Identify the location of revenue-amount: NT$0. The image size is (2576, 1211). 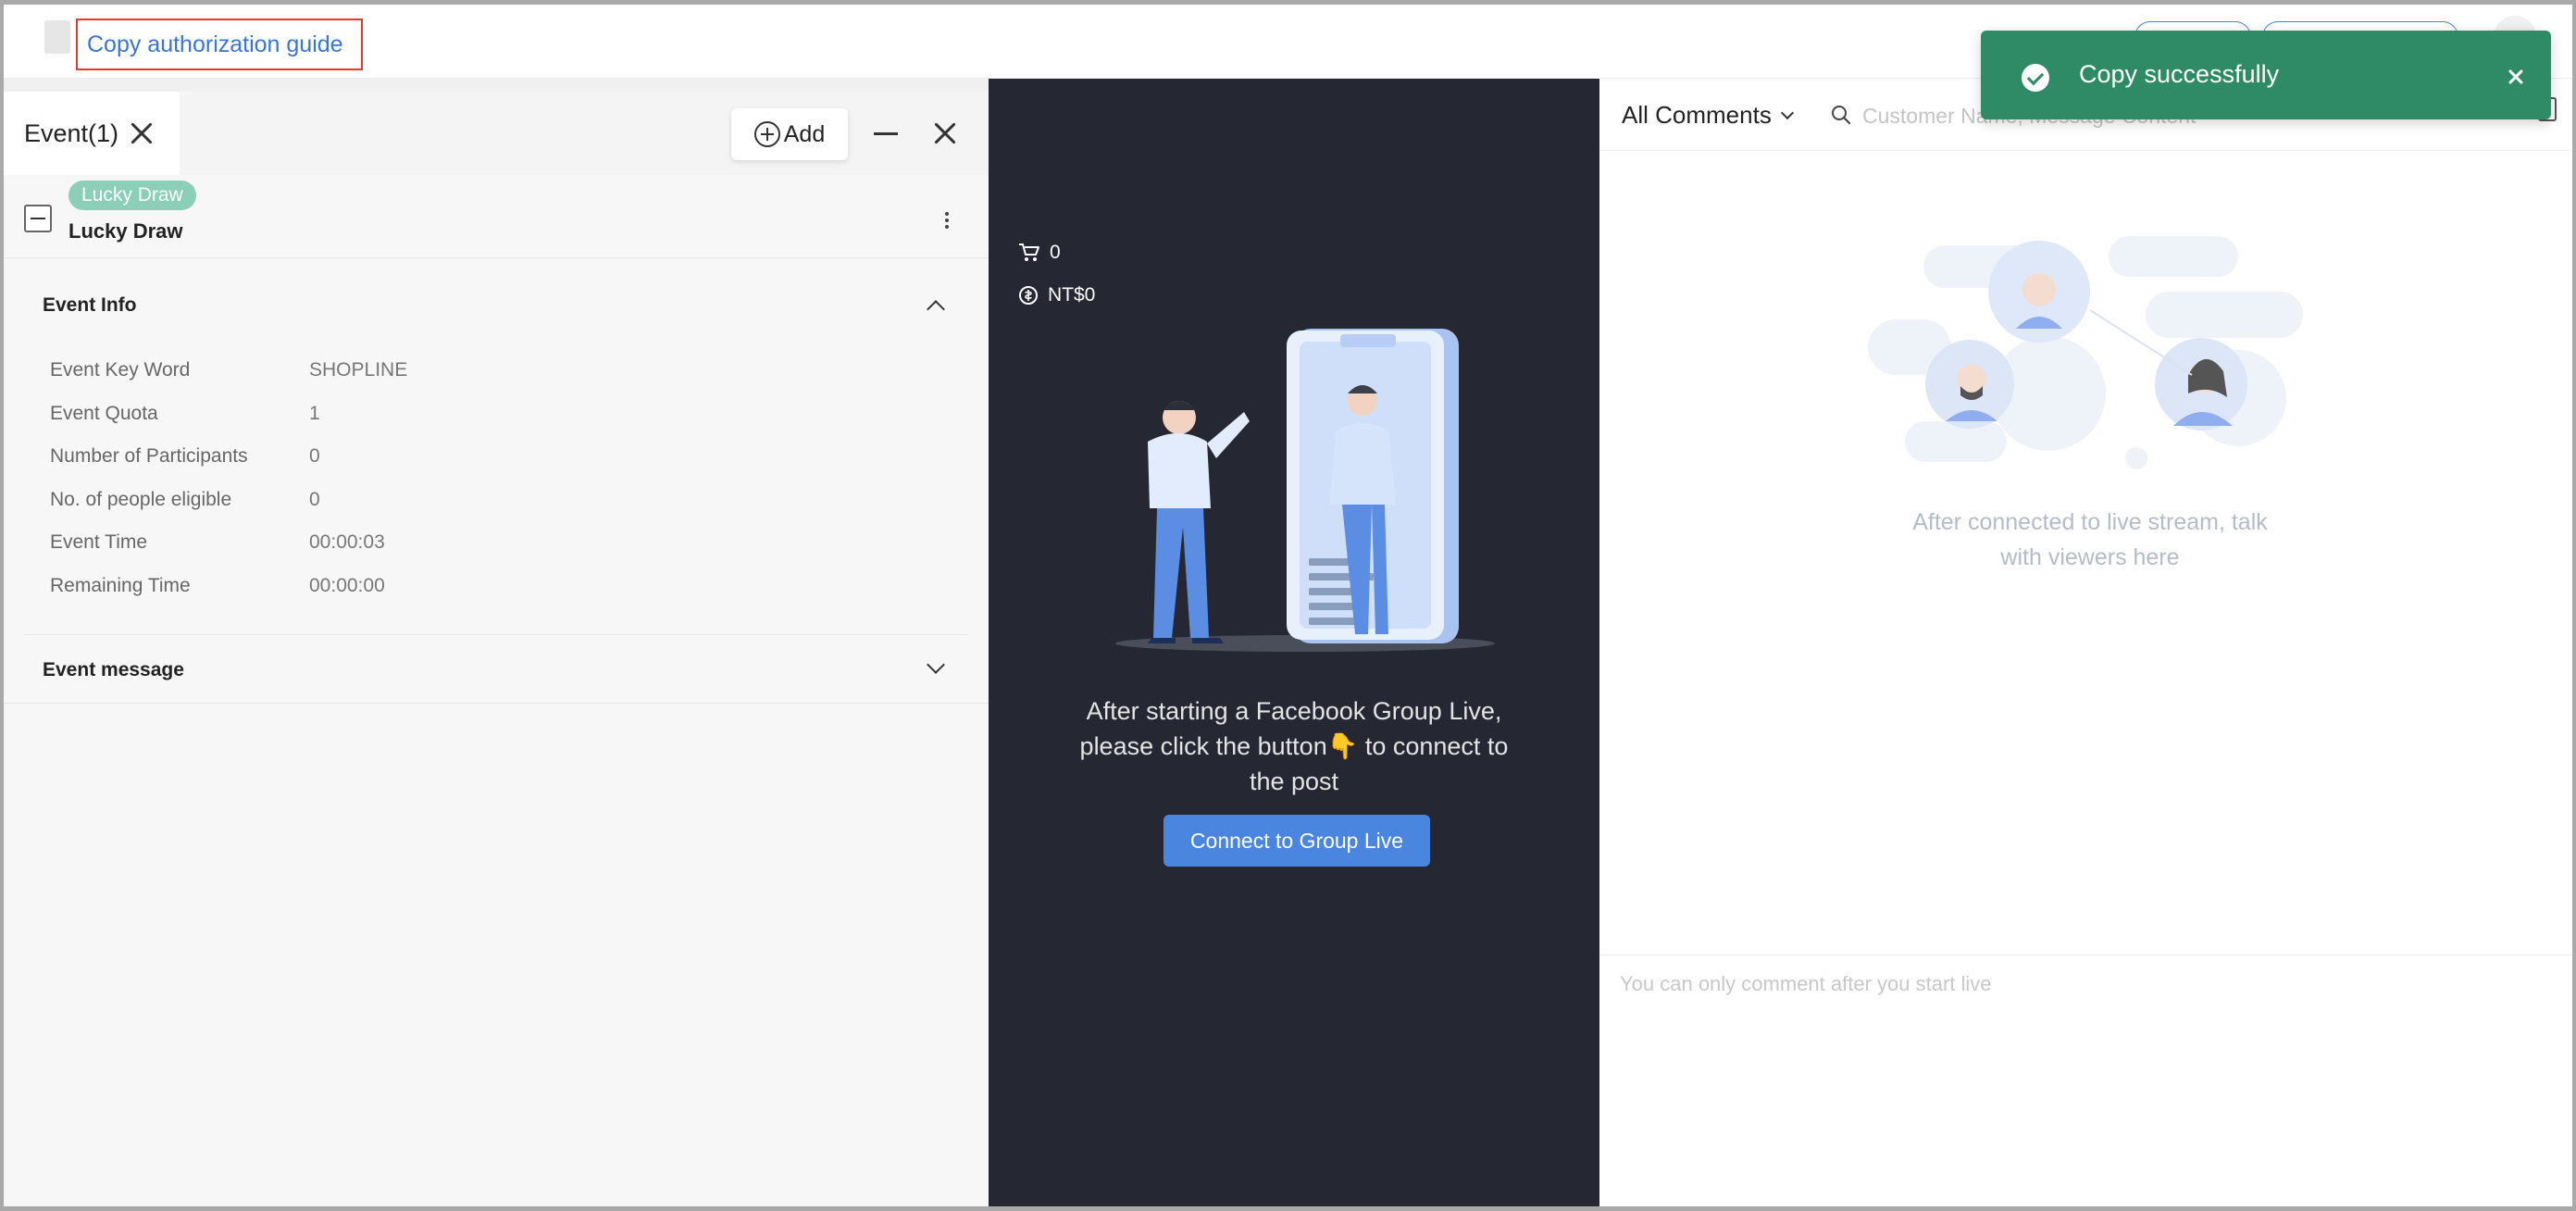
(1072, 295).